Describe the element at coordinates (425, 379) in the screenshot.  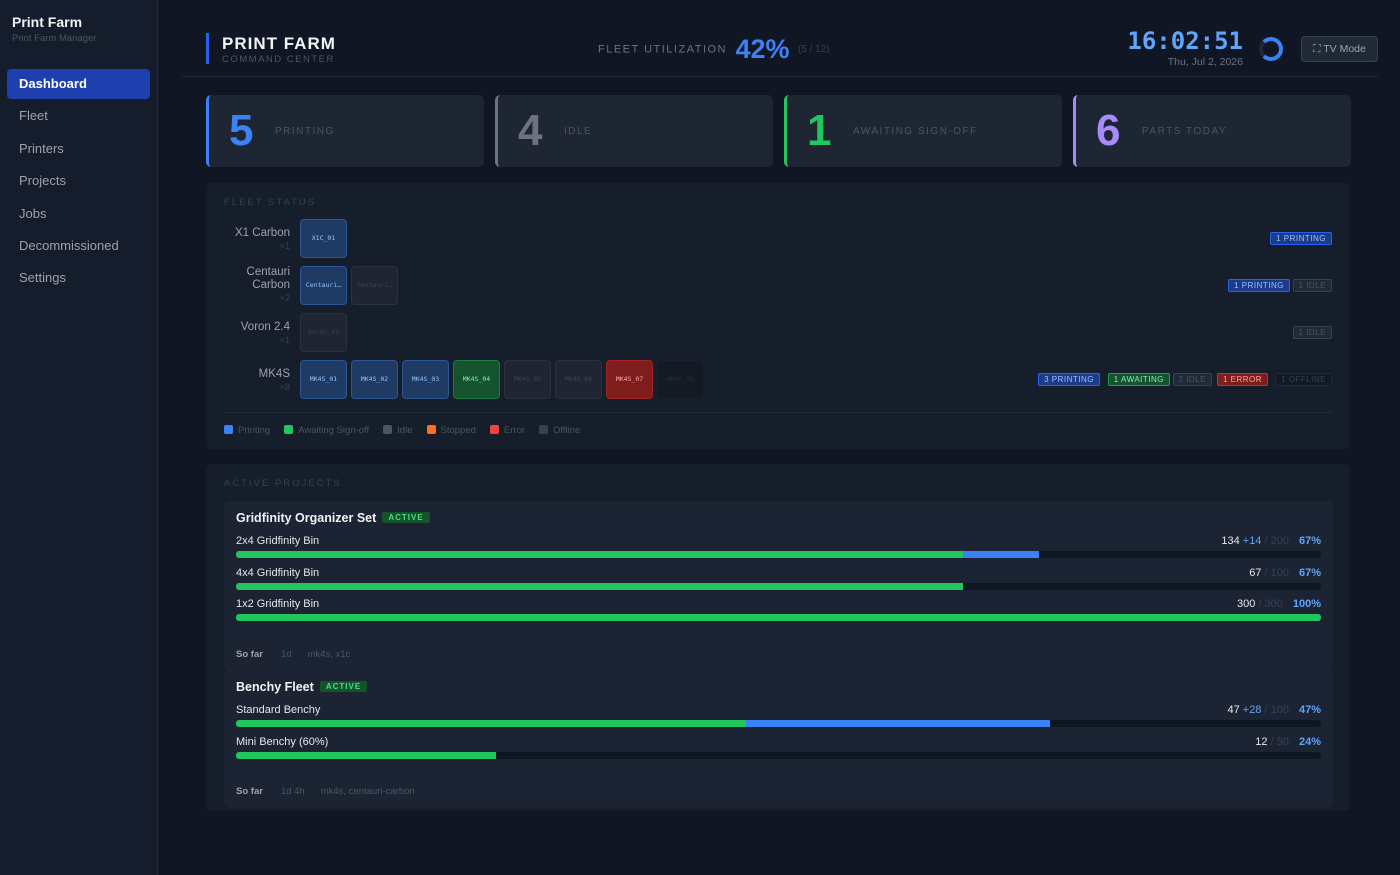
I see `printer-tile: MK4S_03` at that location.